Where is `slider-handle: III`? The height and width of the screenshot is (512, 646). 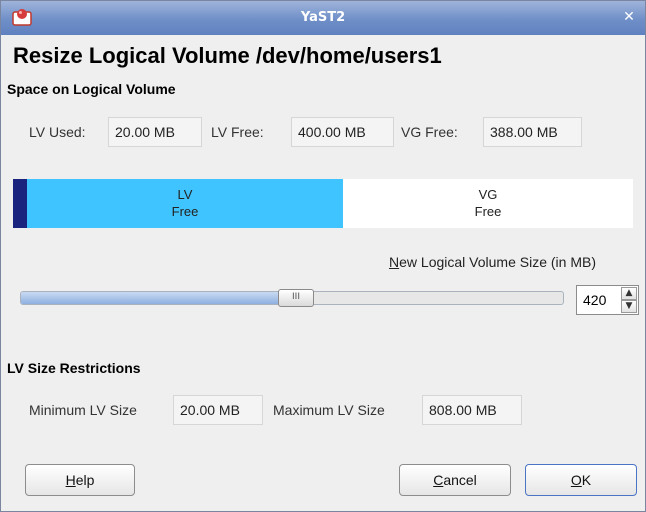 slider-handle: III is located at coordinates (296, 298).